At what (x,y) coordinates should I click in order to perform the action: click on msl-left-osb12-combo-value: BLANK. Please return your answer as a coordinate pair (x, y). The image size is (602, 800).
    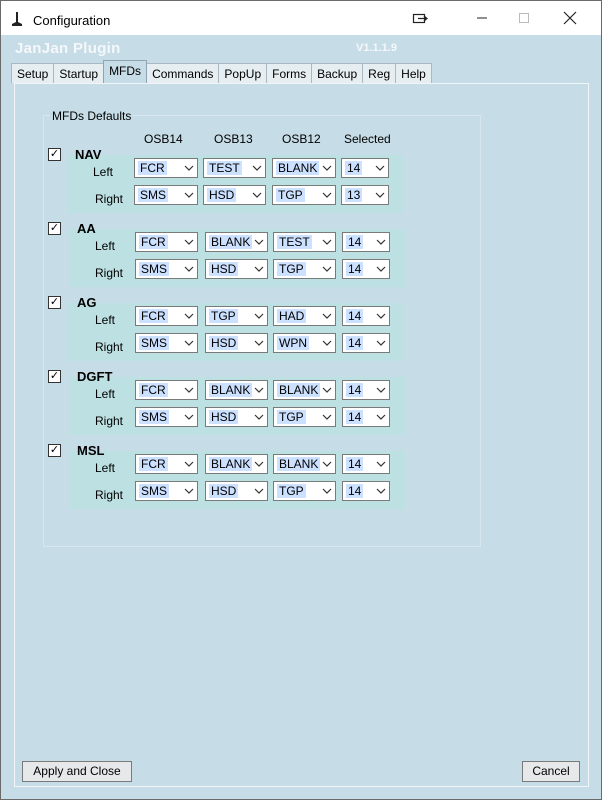
    Looking at the image, I should click on (299, 464).